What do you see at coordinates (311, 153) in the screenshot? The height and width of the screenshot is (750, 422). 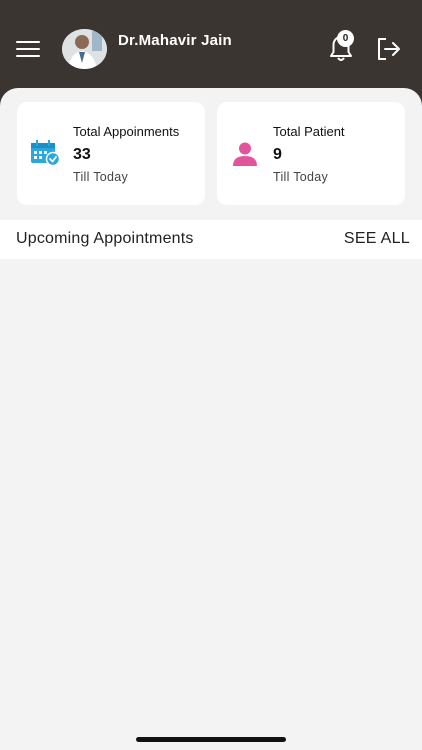 I see `total-patient-card: Total Patient 9 Till Today` at bounding box center [311, 153].